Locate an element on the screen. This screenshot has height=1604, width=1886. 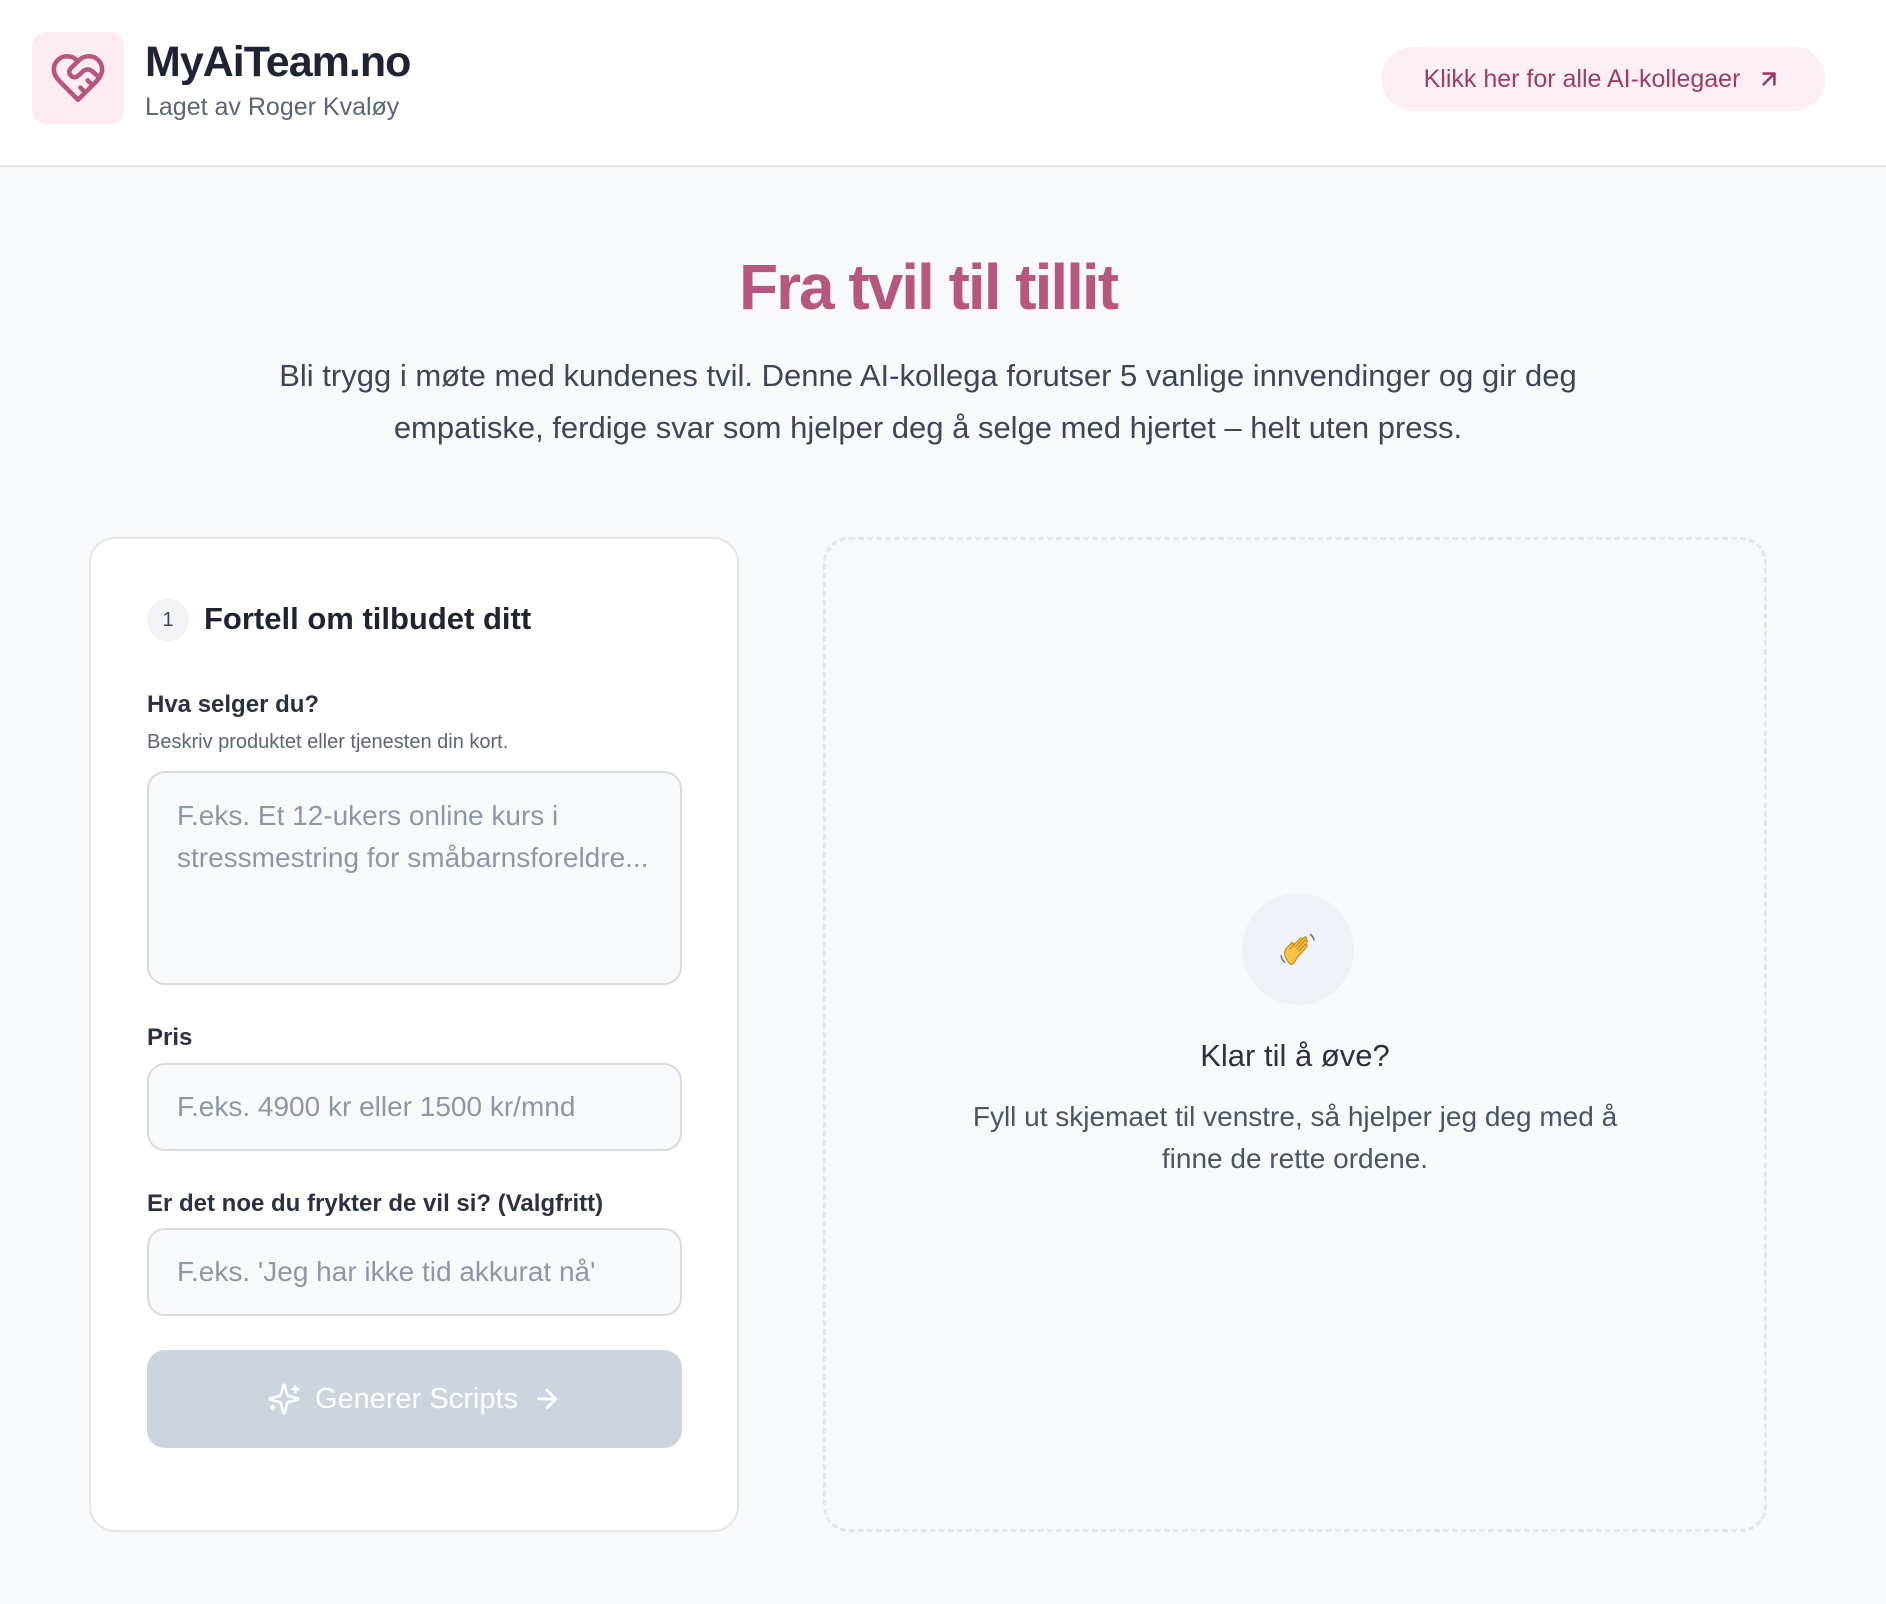
arrow-up-right-icon is located at coordinates (1769, 79).